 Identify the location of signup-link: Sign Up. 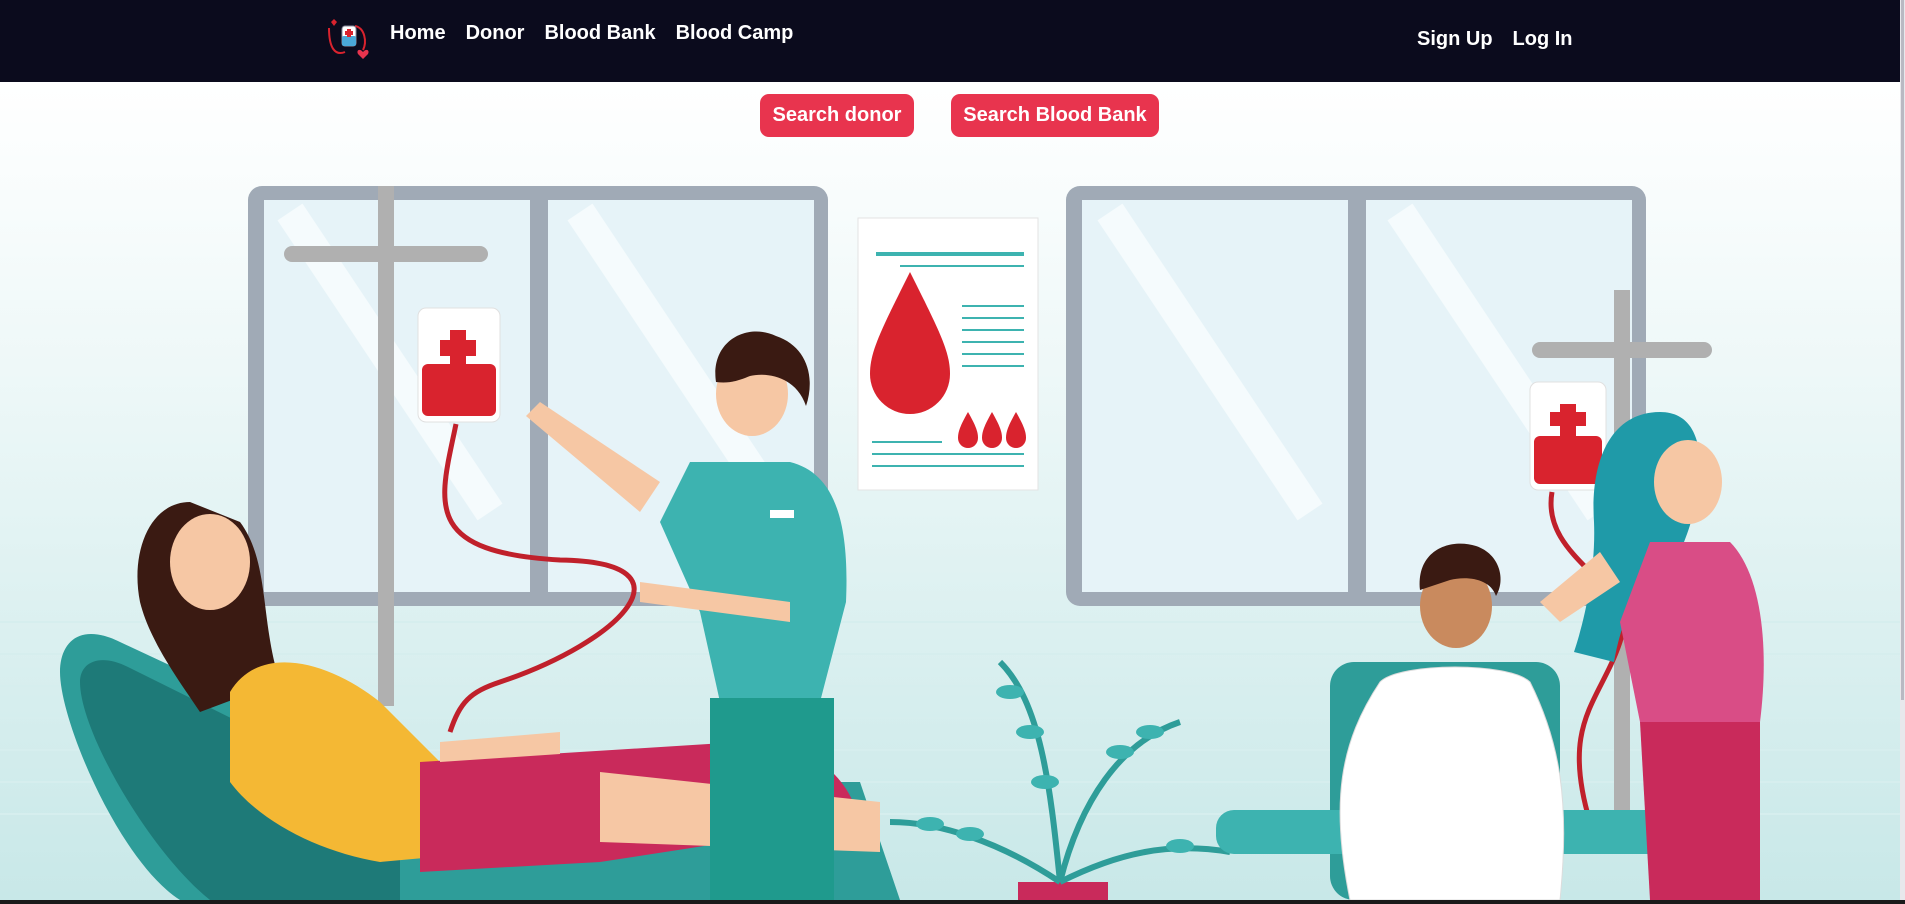
(1455, 39).